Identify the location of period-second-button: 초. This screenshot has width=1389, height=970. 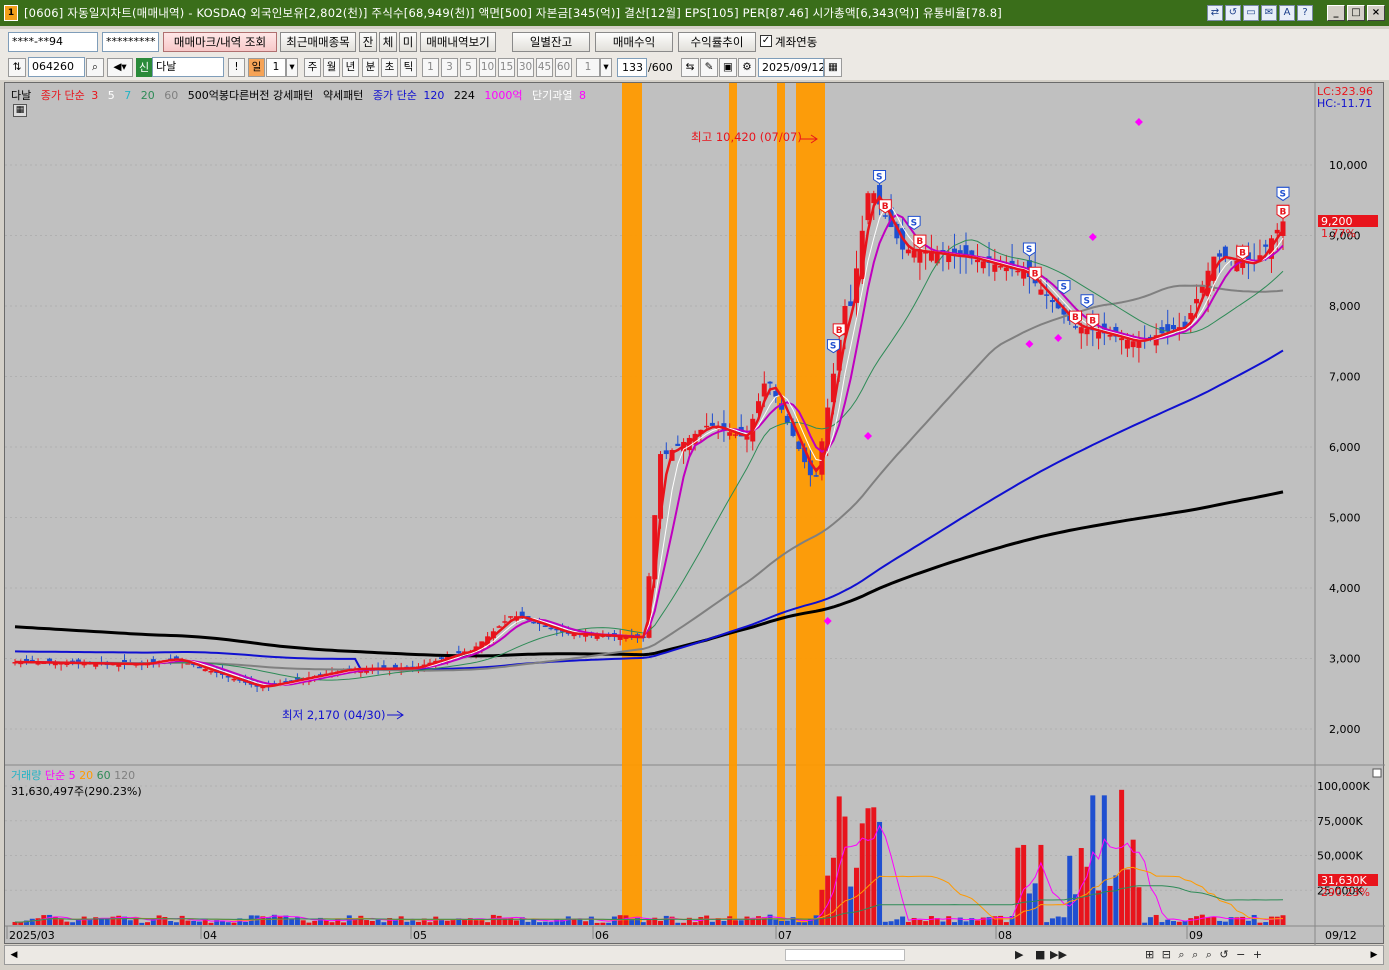
(389, 67).